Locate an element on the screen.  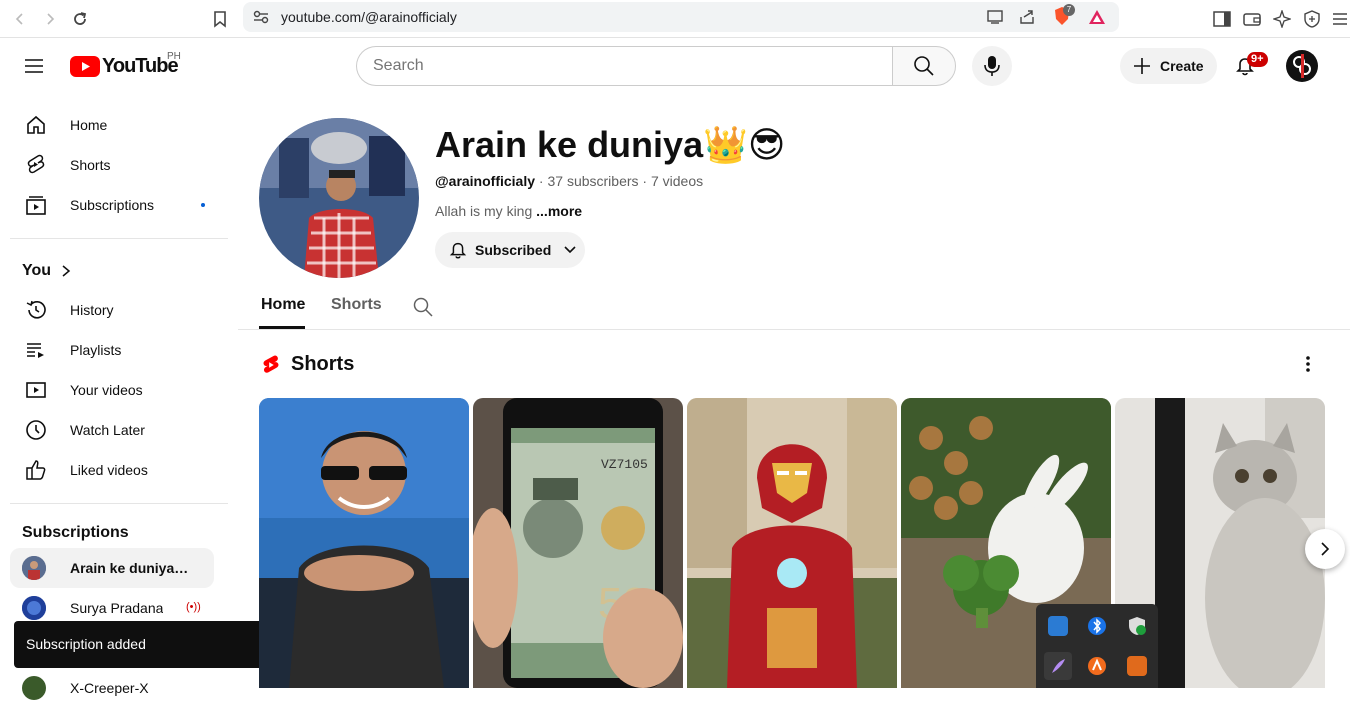
site-settings-icon is located at coordinates (261, 17).